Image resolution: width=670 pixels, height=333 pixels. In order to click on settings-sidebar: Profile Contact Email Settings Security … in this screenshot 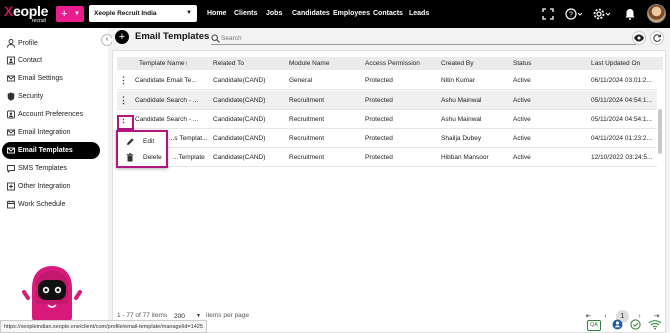, I will do `click(54, 180)`.